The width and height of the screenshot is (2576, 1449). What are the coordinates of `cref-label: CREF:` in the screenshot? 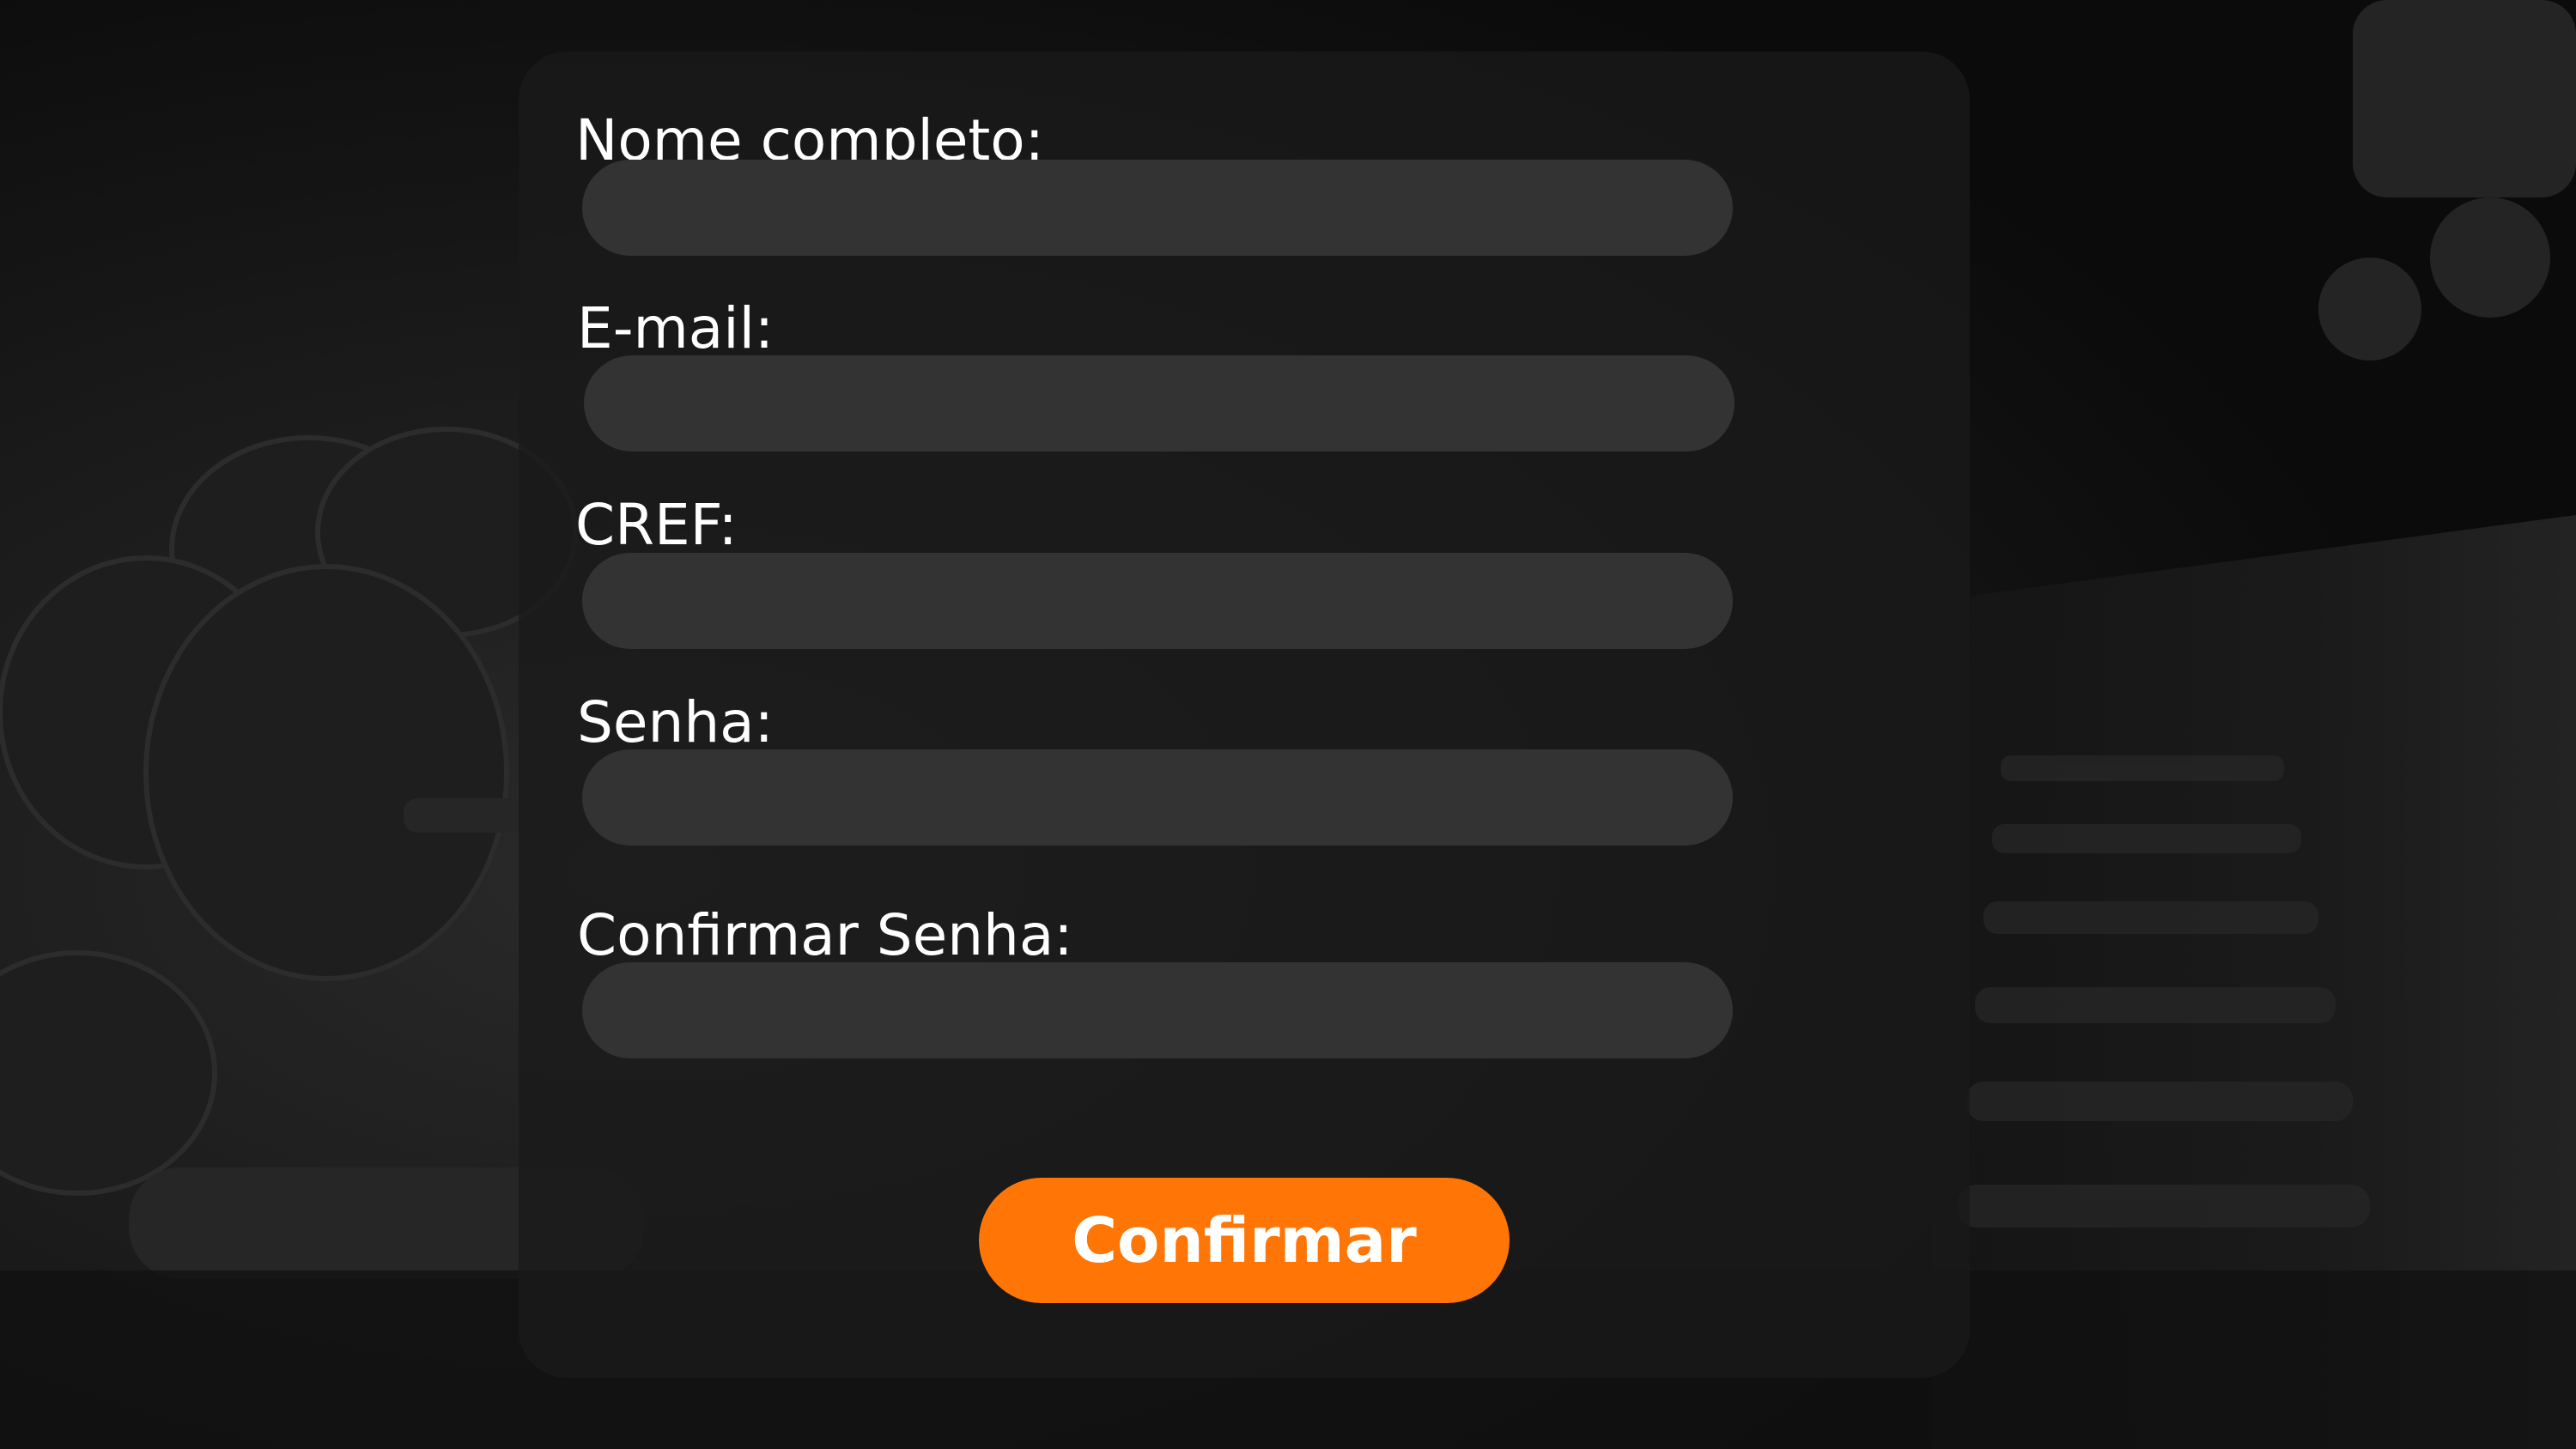 It's located at (656, 525).